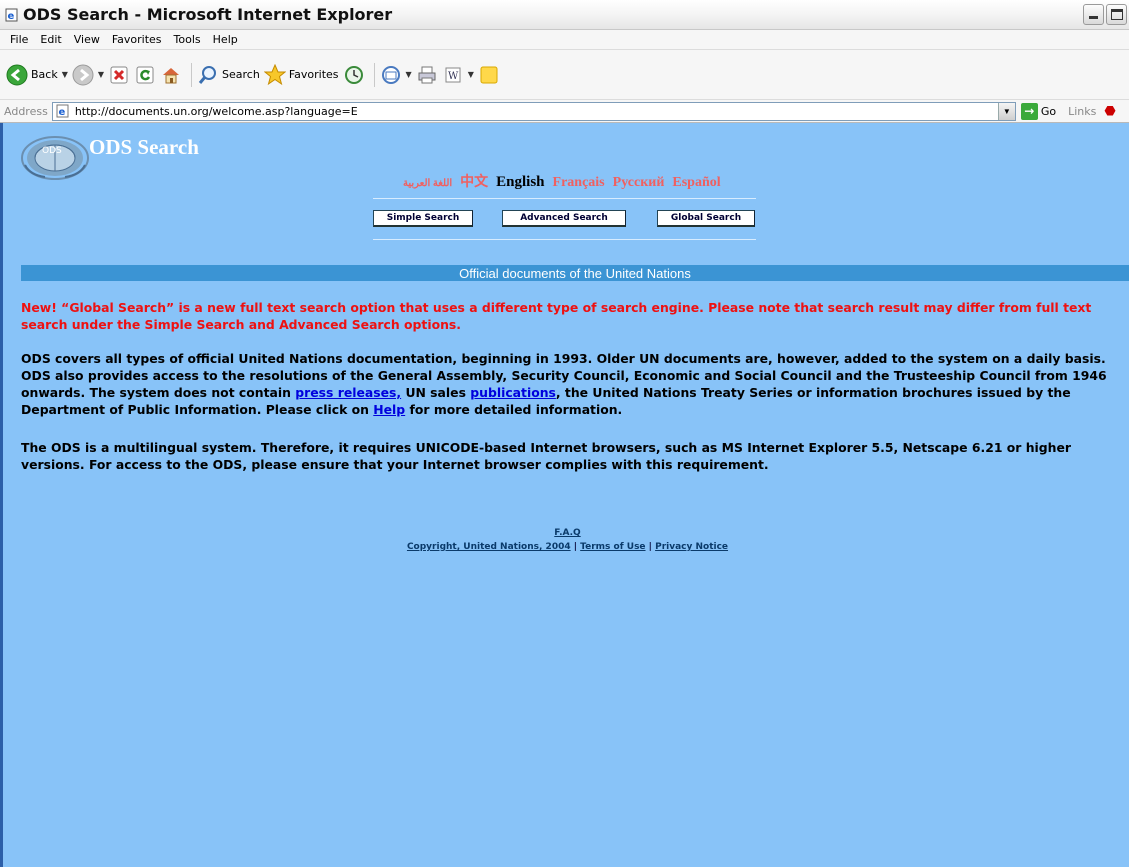 The height and width of the screenshot is (867, 1129). What do you see at coordinates (101, 74) in the screenshot?
I see `forward-dropdown-icon: ▼` at bounding box center [101, 74].